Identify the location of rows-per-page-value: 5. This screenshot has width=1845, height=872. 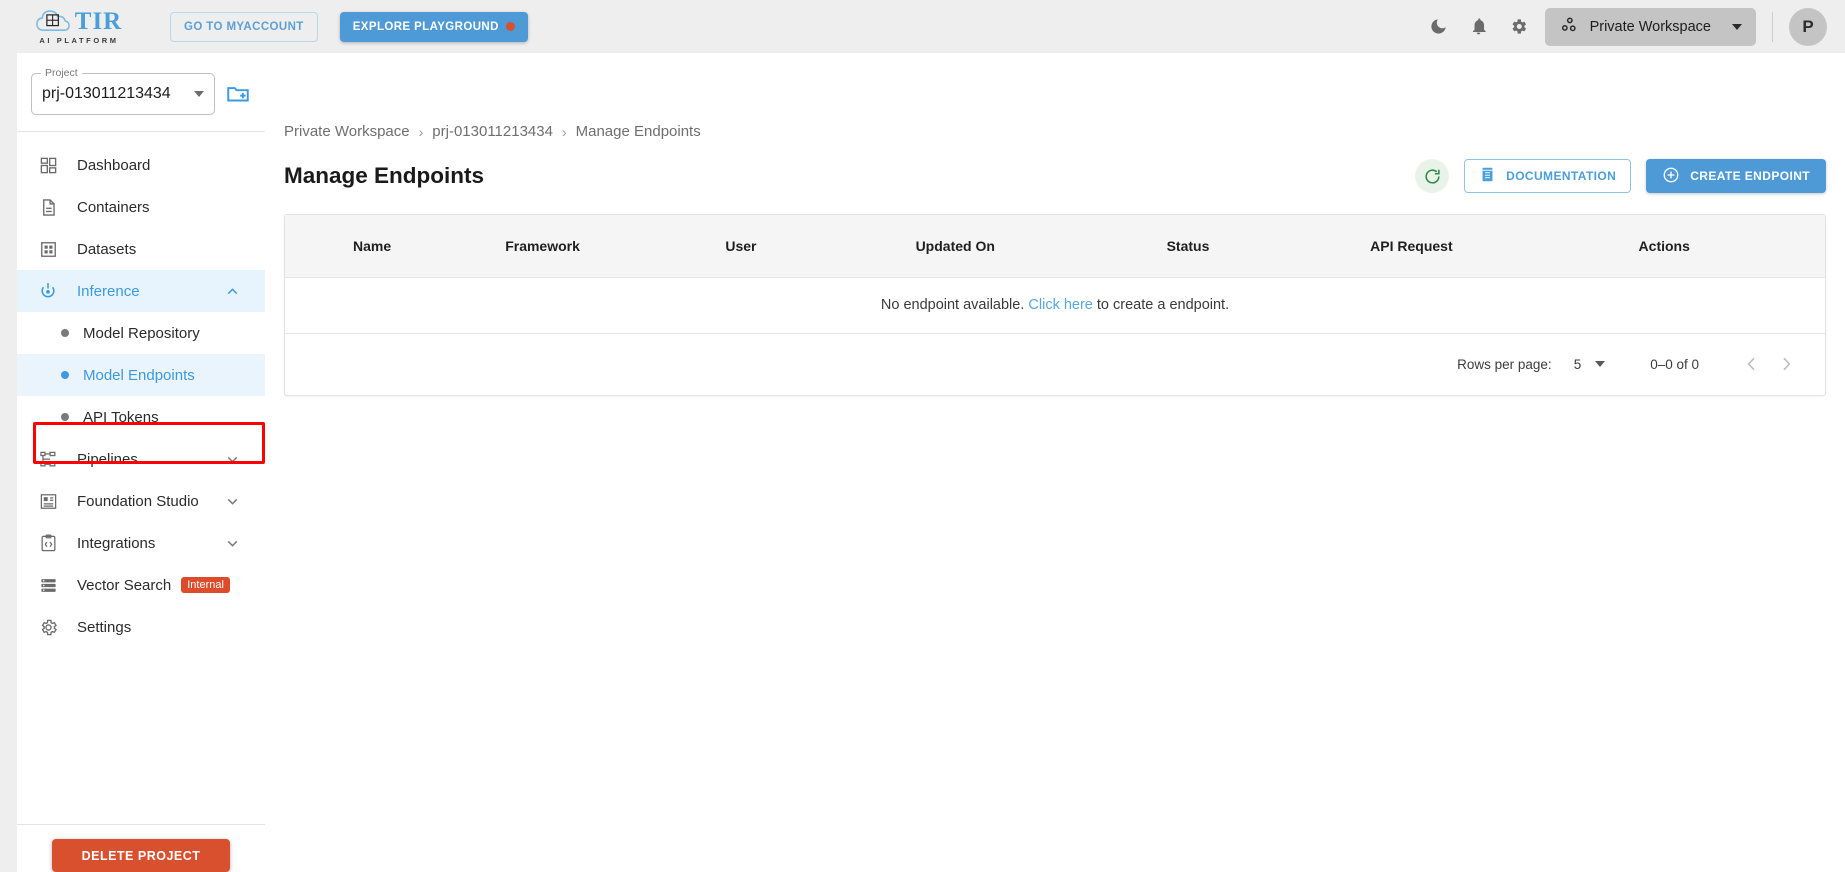
(1577, 364).